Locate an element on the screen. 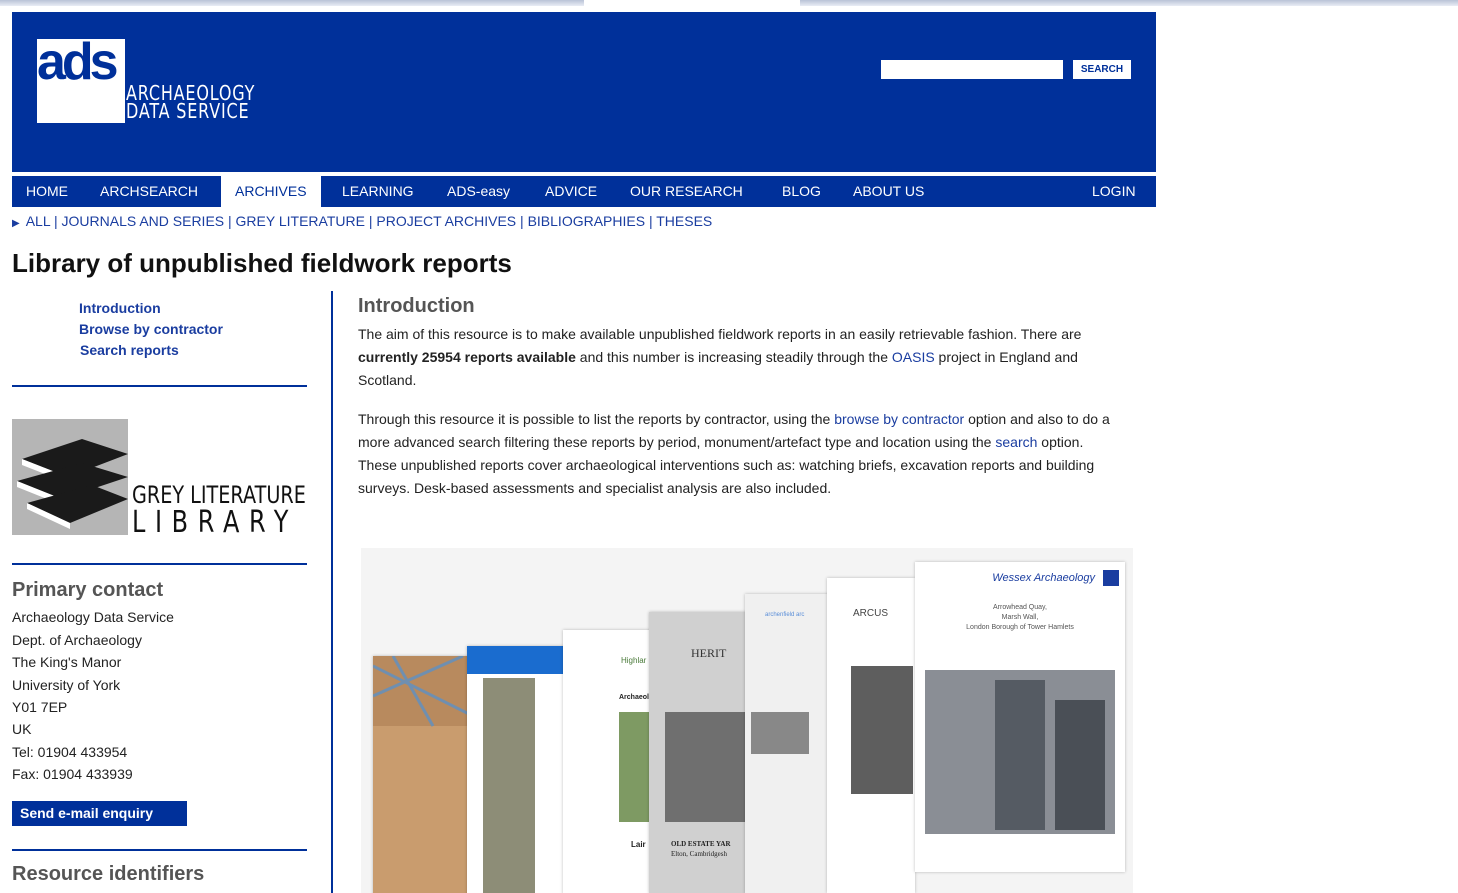 This screenshot has height=893, width=1458. books-stack-icon is located at coordinates (70, 477).